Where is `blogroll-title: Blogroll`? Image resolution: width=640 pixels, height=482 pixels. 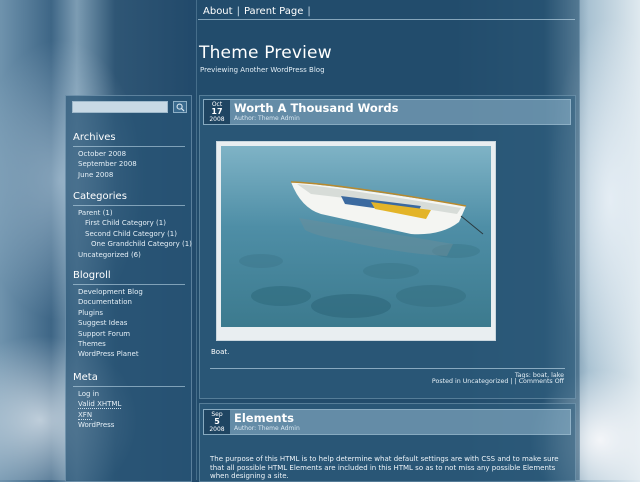 blogroll-title: Blogroll is located at coordinates (92, 275).